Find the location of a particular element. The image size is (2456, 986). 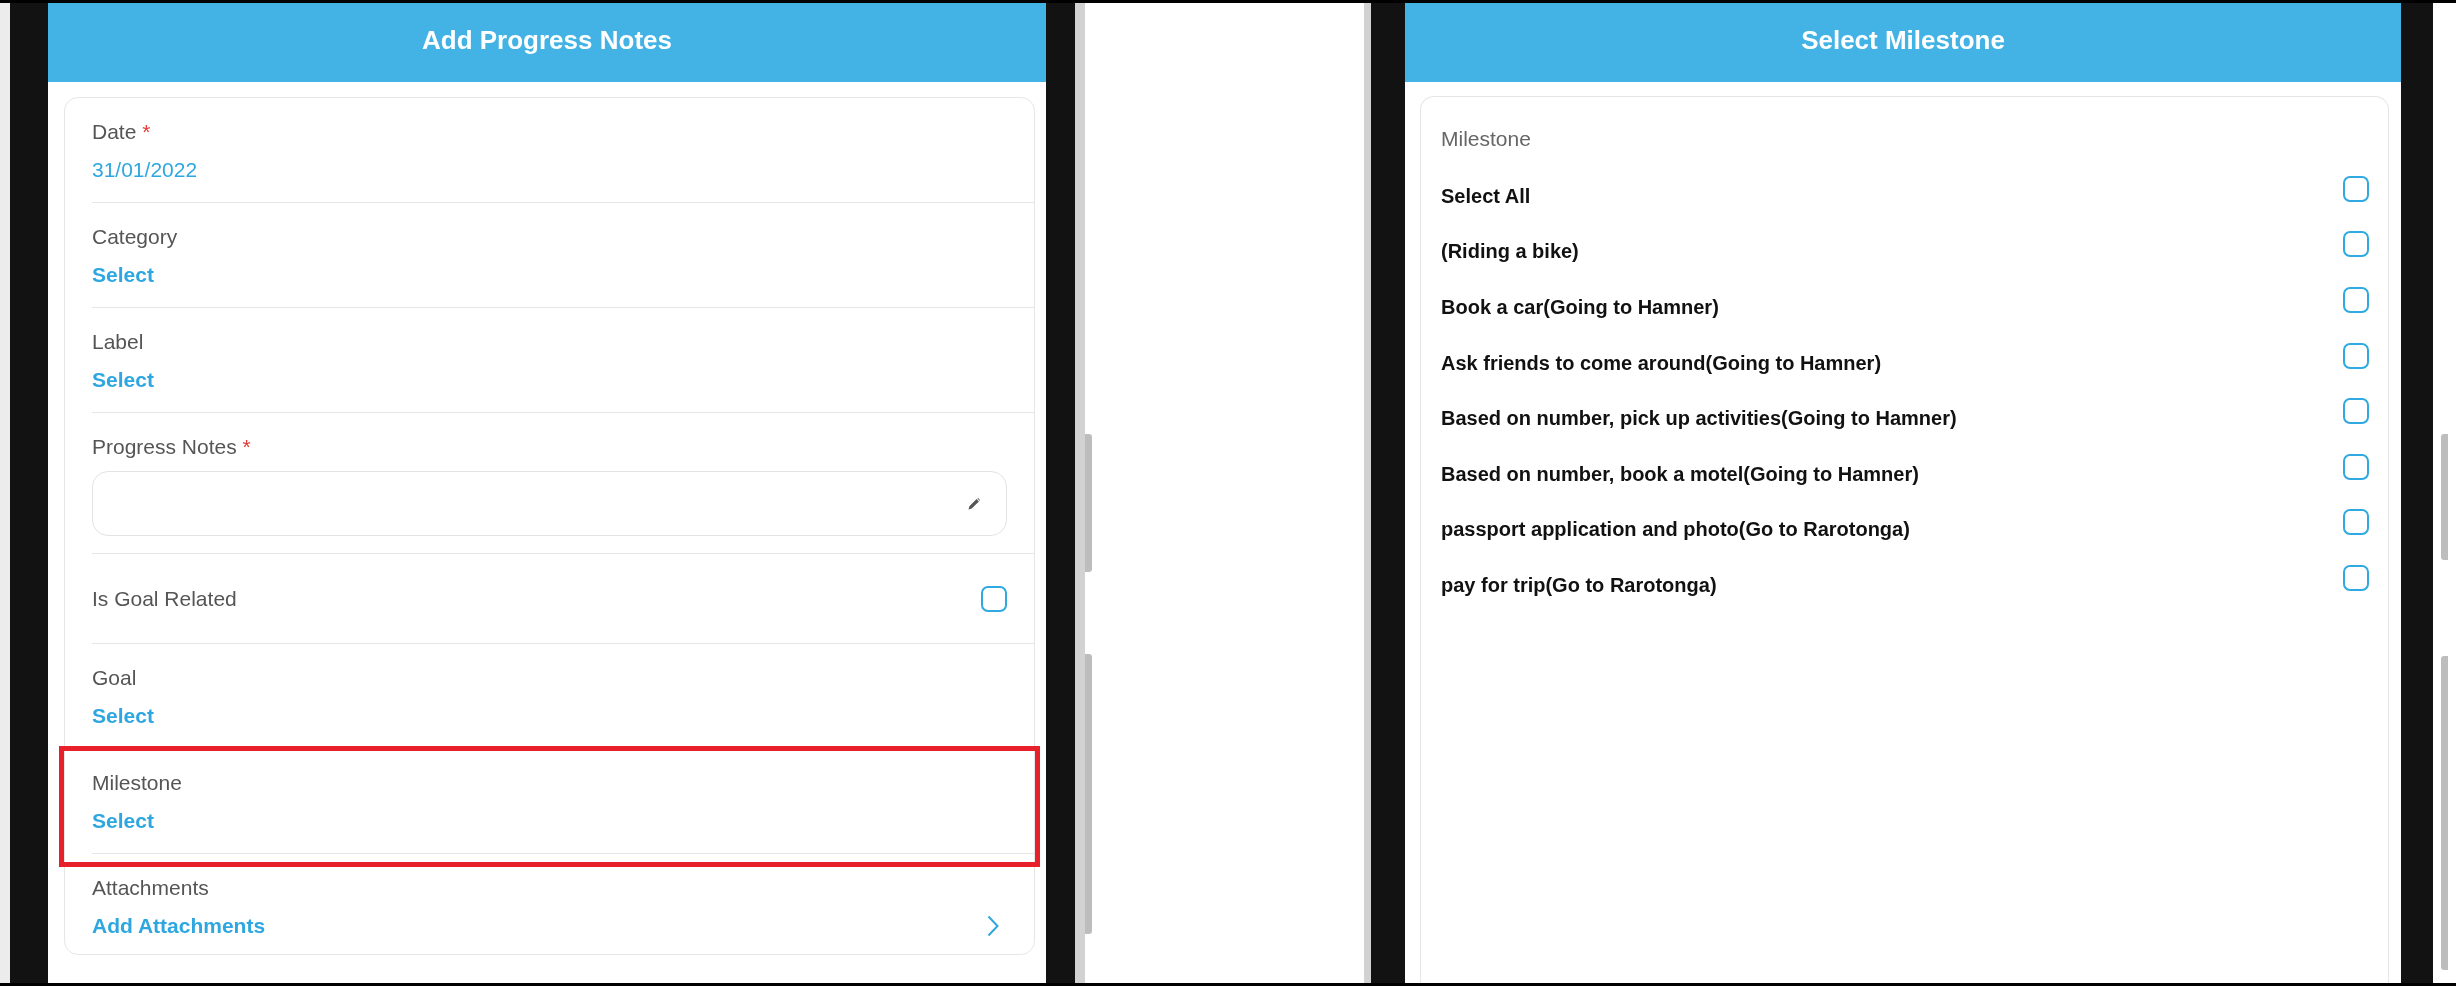

section-label: Milestone is located at coordinates (1486, 139).